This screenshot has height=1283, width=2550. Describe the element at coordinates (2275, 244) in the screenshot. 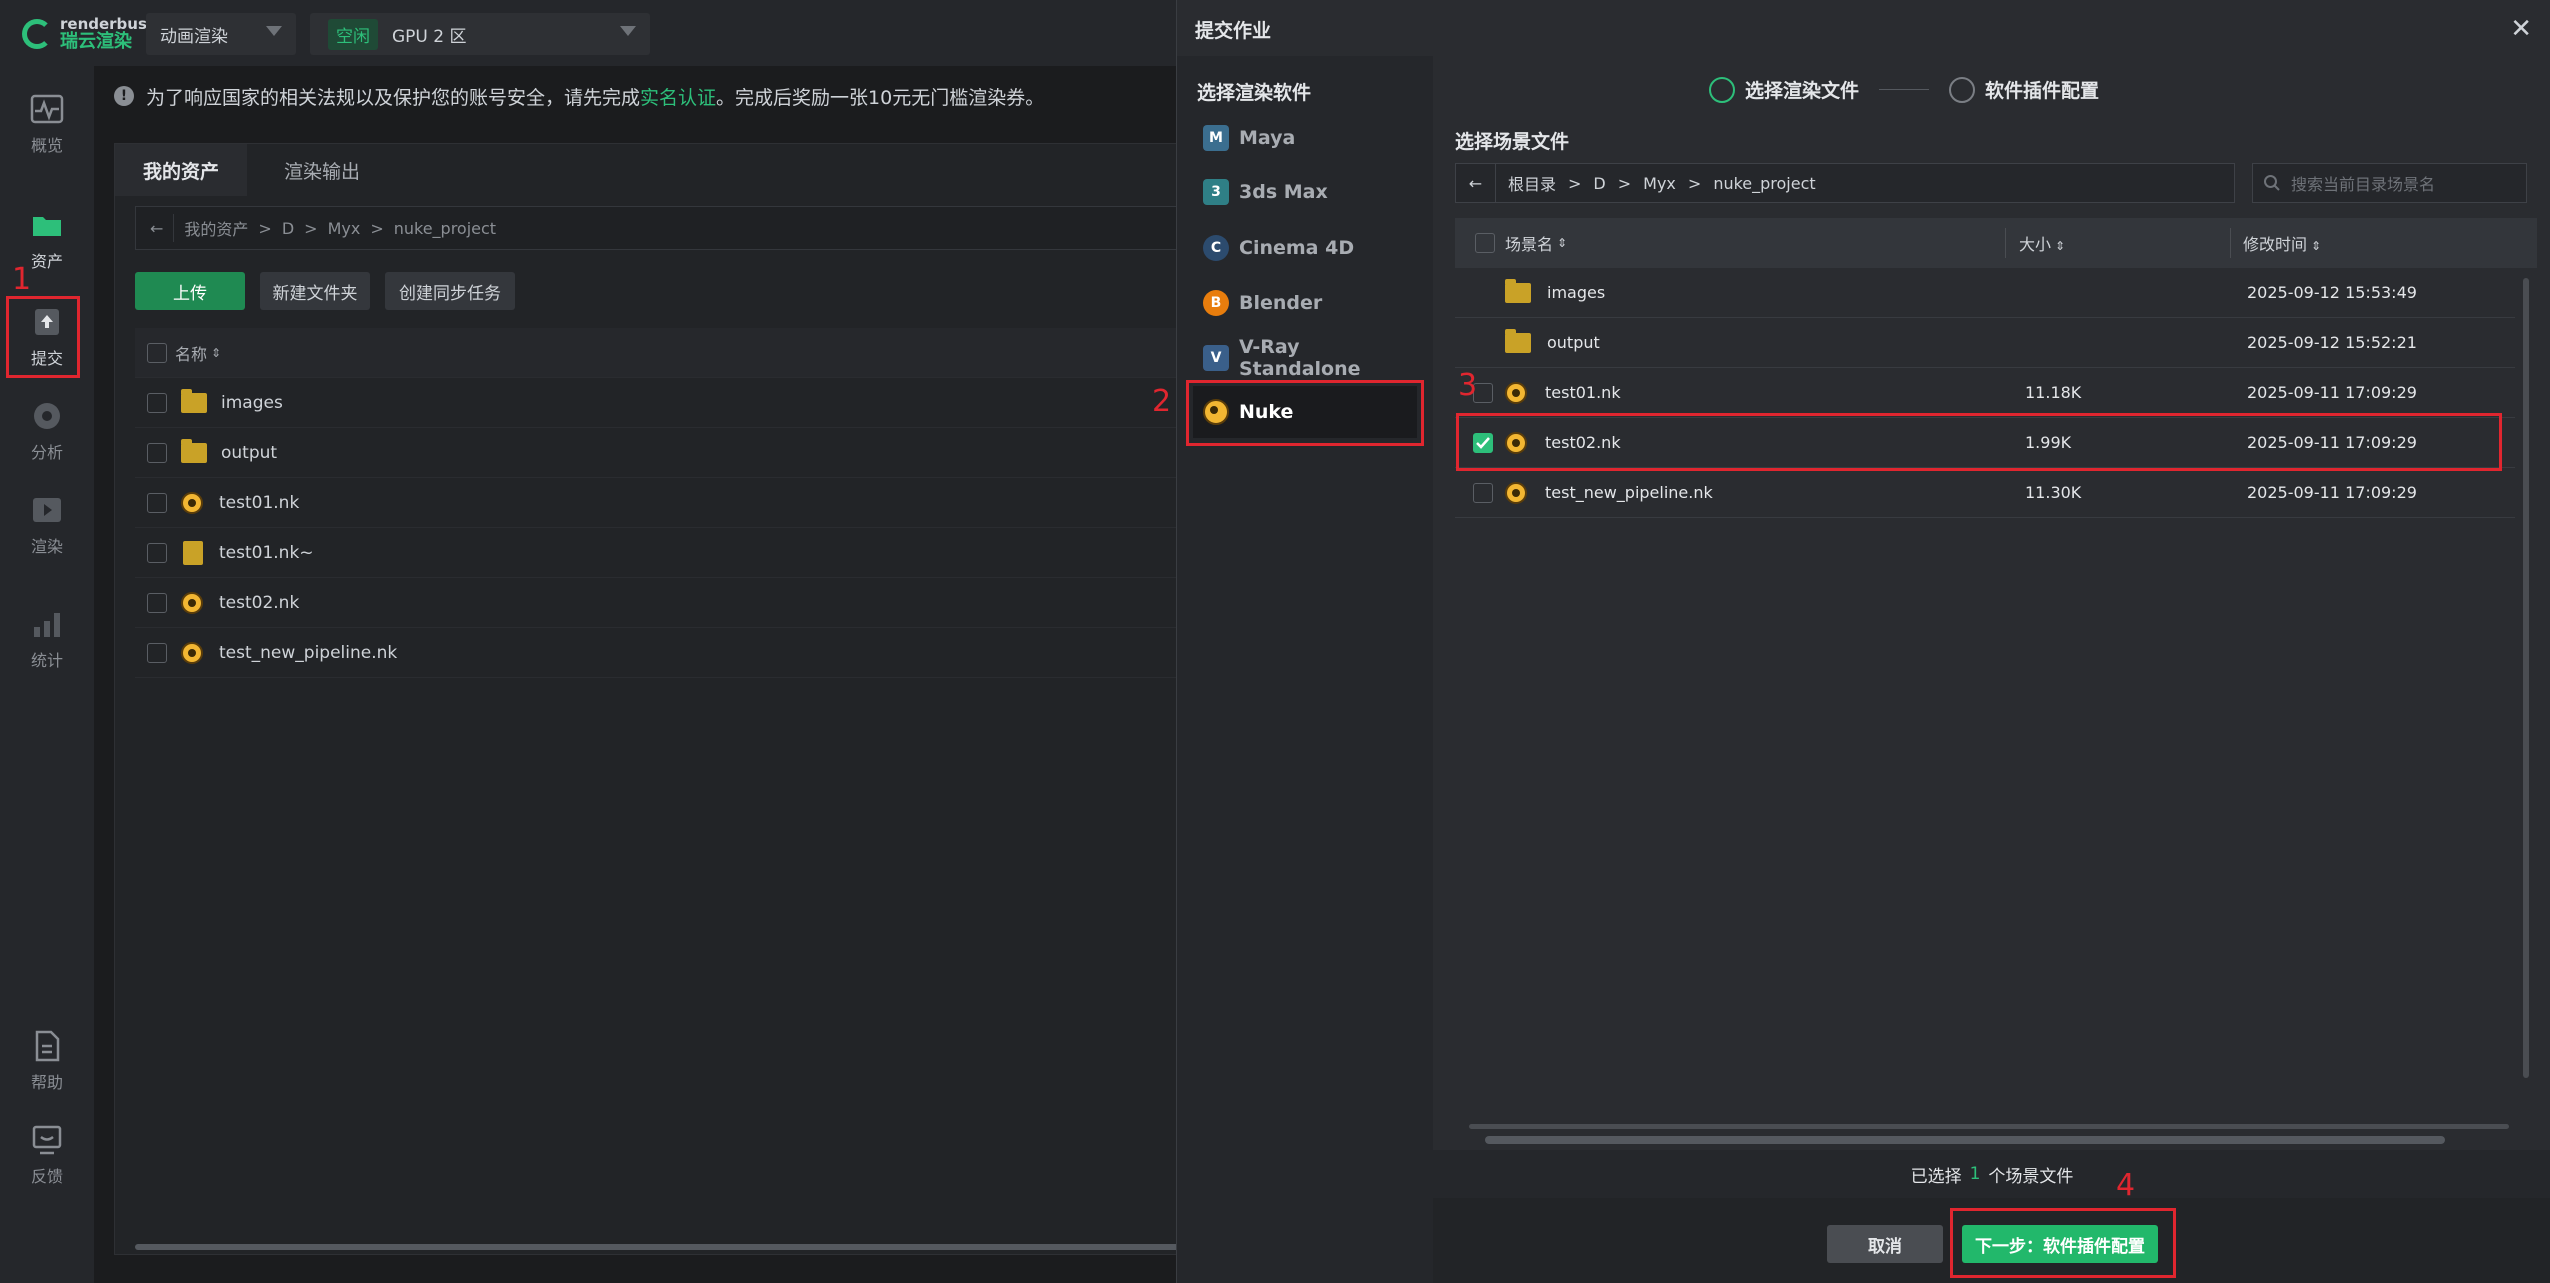

I see `column-mtime: 修改时间` at that location.